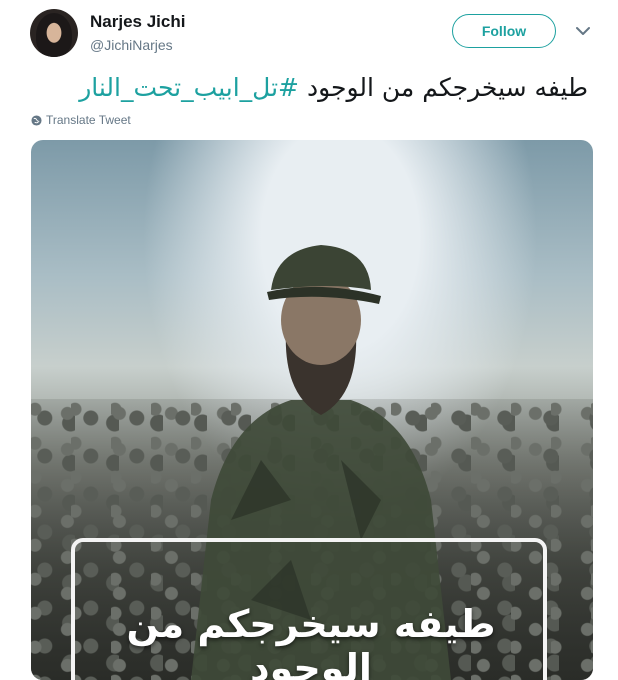  What do you see at coordinates (189, 87) in the screenshot?
I see `hashtag-link: #تل_ابيب_تحت_النار` at bounding box center [189, 87].